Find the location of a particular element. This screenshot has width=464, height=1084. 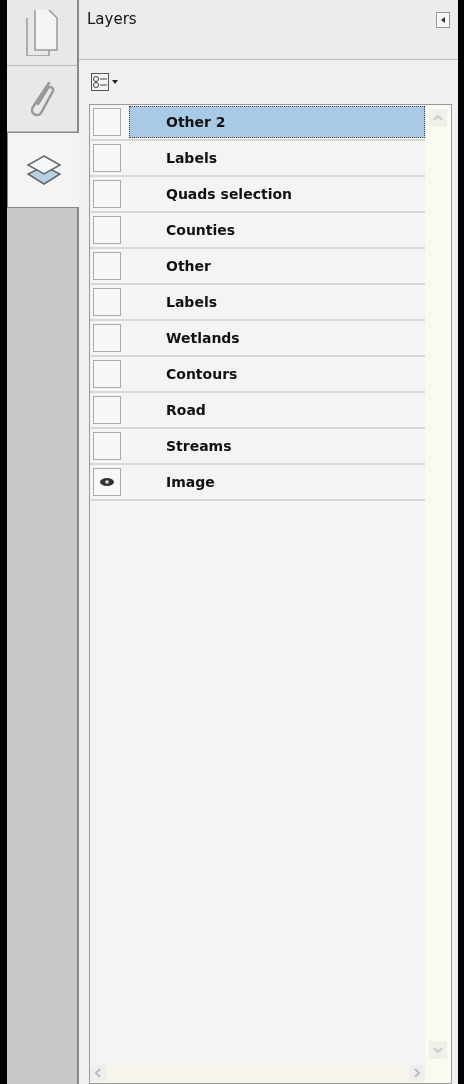

list-options-icon is located at coordinates (105, 82).